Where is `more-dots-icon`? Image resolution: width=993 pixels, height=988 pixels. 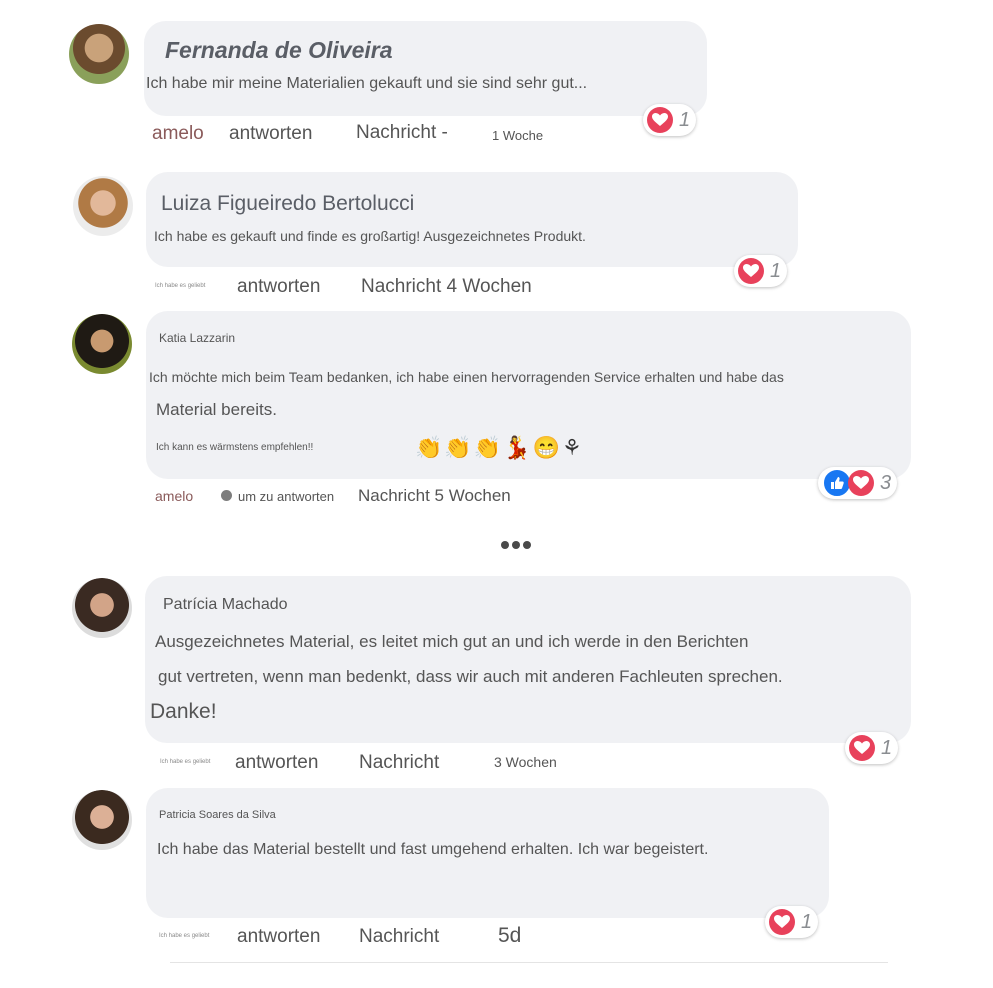
more-dots-icon is located at coordinates (516, 545).